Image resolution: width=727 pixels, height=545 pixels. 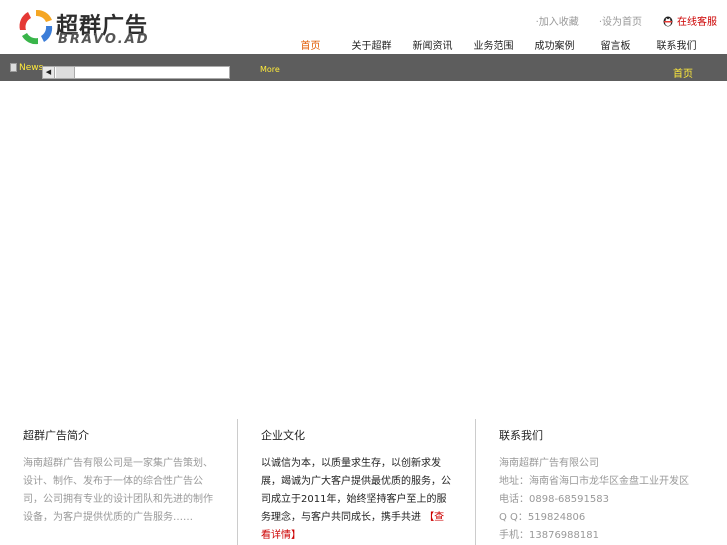 What do you see at coordinates (697, 22) in the screenshot?
I see `online-service-label: 在线客服` at bounding box center [697, 22].